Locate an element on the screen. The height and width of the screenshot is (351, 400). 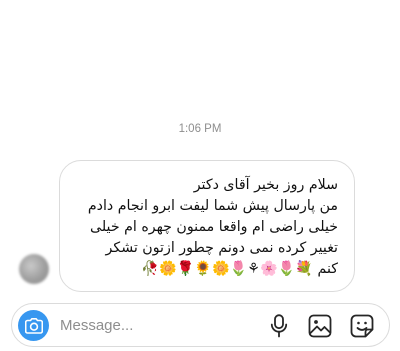
message-line: تغییر کرده نمی دونم چطور ازتون تشکر is located at coordinates (221, 248).